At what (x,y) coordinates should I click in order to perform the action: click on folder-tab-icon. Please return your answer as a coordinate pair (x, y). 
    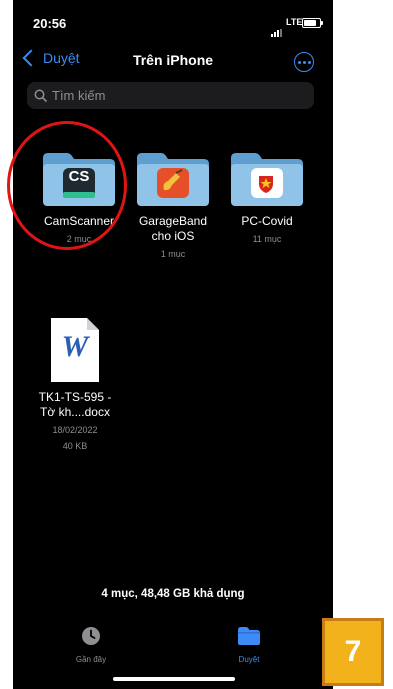
    Looking at the image, I should click on (249, 636).